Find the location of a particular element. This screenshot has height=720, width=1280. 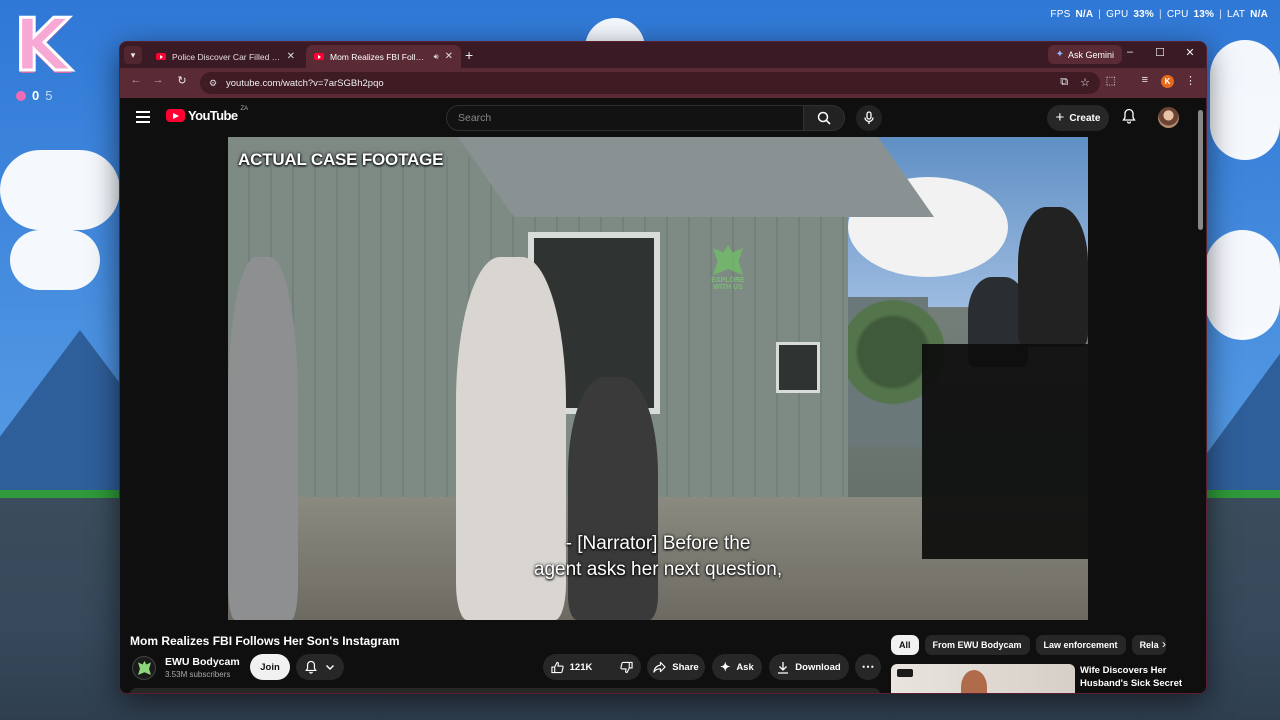

join-button: Join is located at coordinates (270, 667).